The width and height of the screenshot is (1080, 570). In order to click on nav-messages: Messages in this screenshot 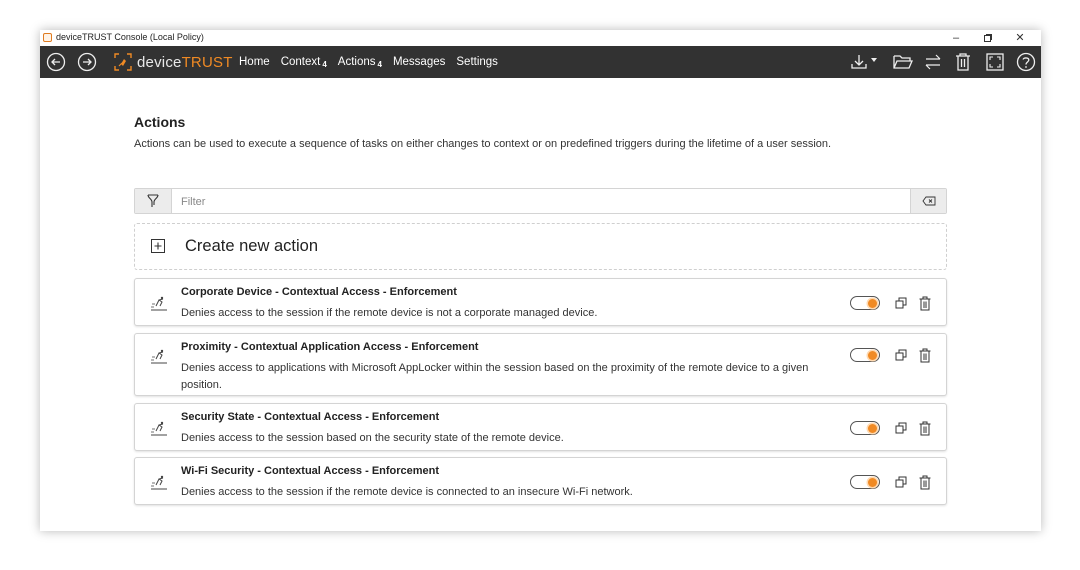, I will do `click(419, 62)`.